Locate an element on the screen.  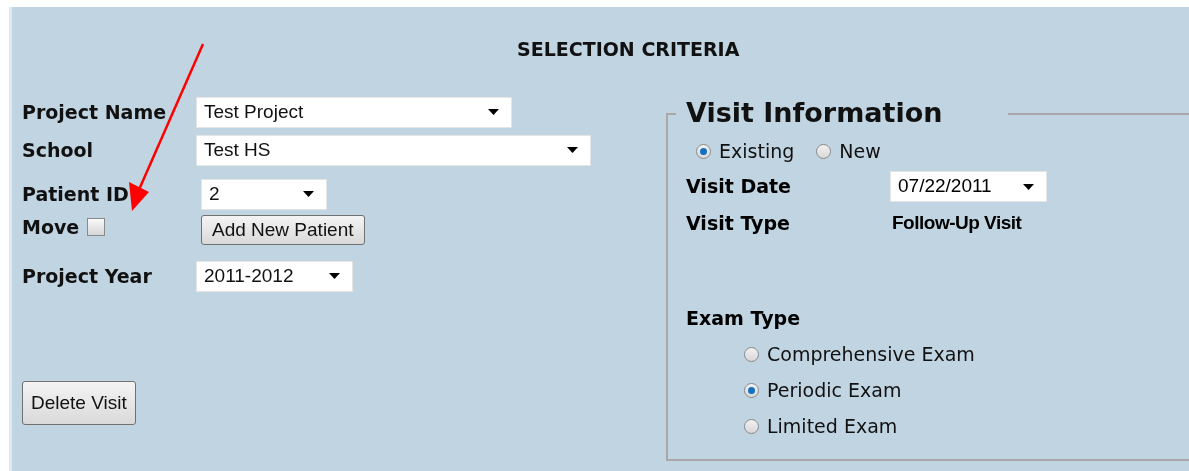
radio-label: Comprehensive Exam is located at coordinates (871, 354).